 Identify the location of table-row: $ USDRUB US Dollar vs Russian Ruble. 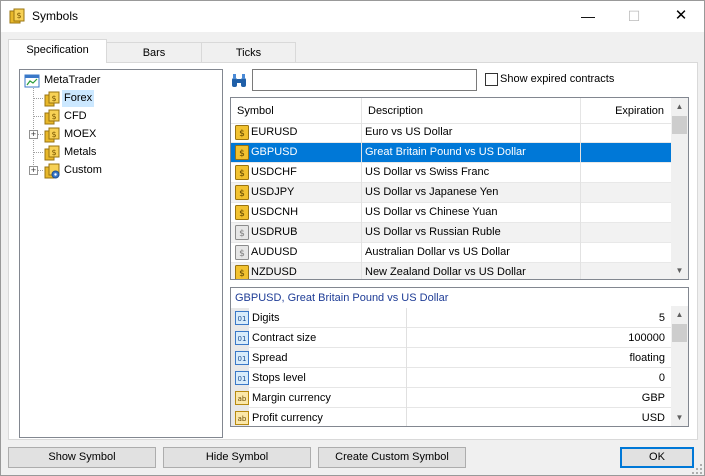
(451, 233).